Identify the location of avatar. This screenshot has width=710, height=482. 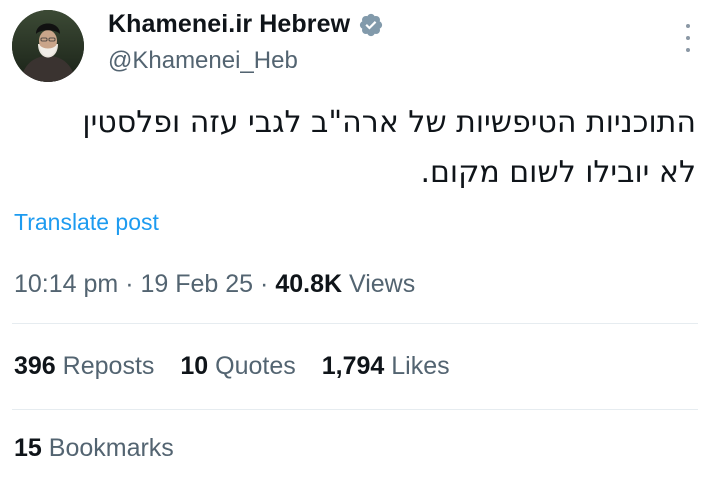
(48, 46).